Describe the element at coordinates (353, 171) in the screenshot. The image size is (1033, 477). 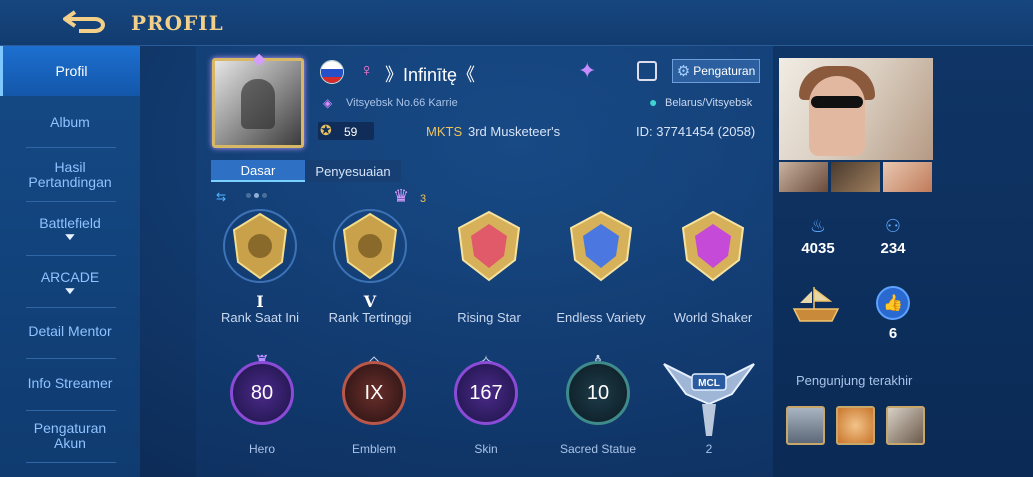
I see `tab-penyesuaian: Penyesuaian` at that location.